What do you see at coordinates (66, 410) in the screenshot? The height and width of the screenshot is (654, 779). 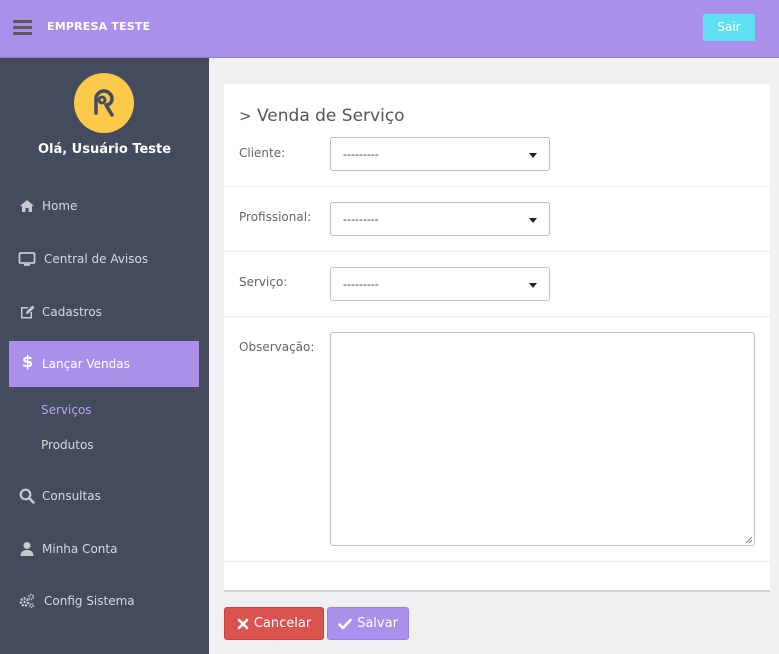 I see `sidebar-subitem-servicos: Serviços` at bounding box center [66, 410].